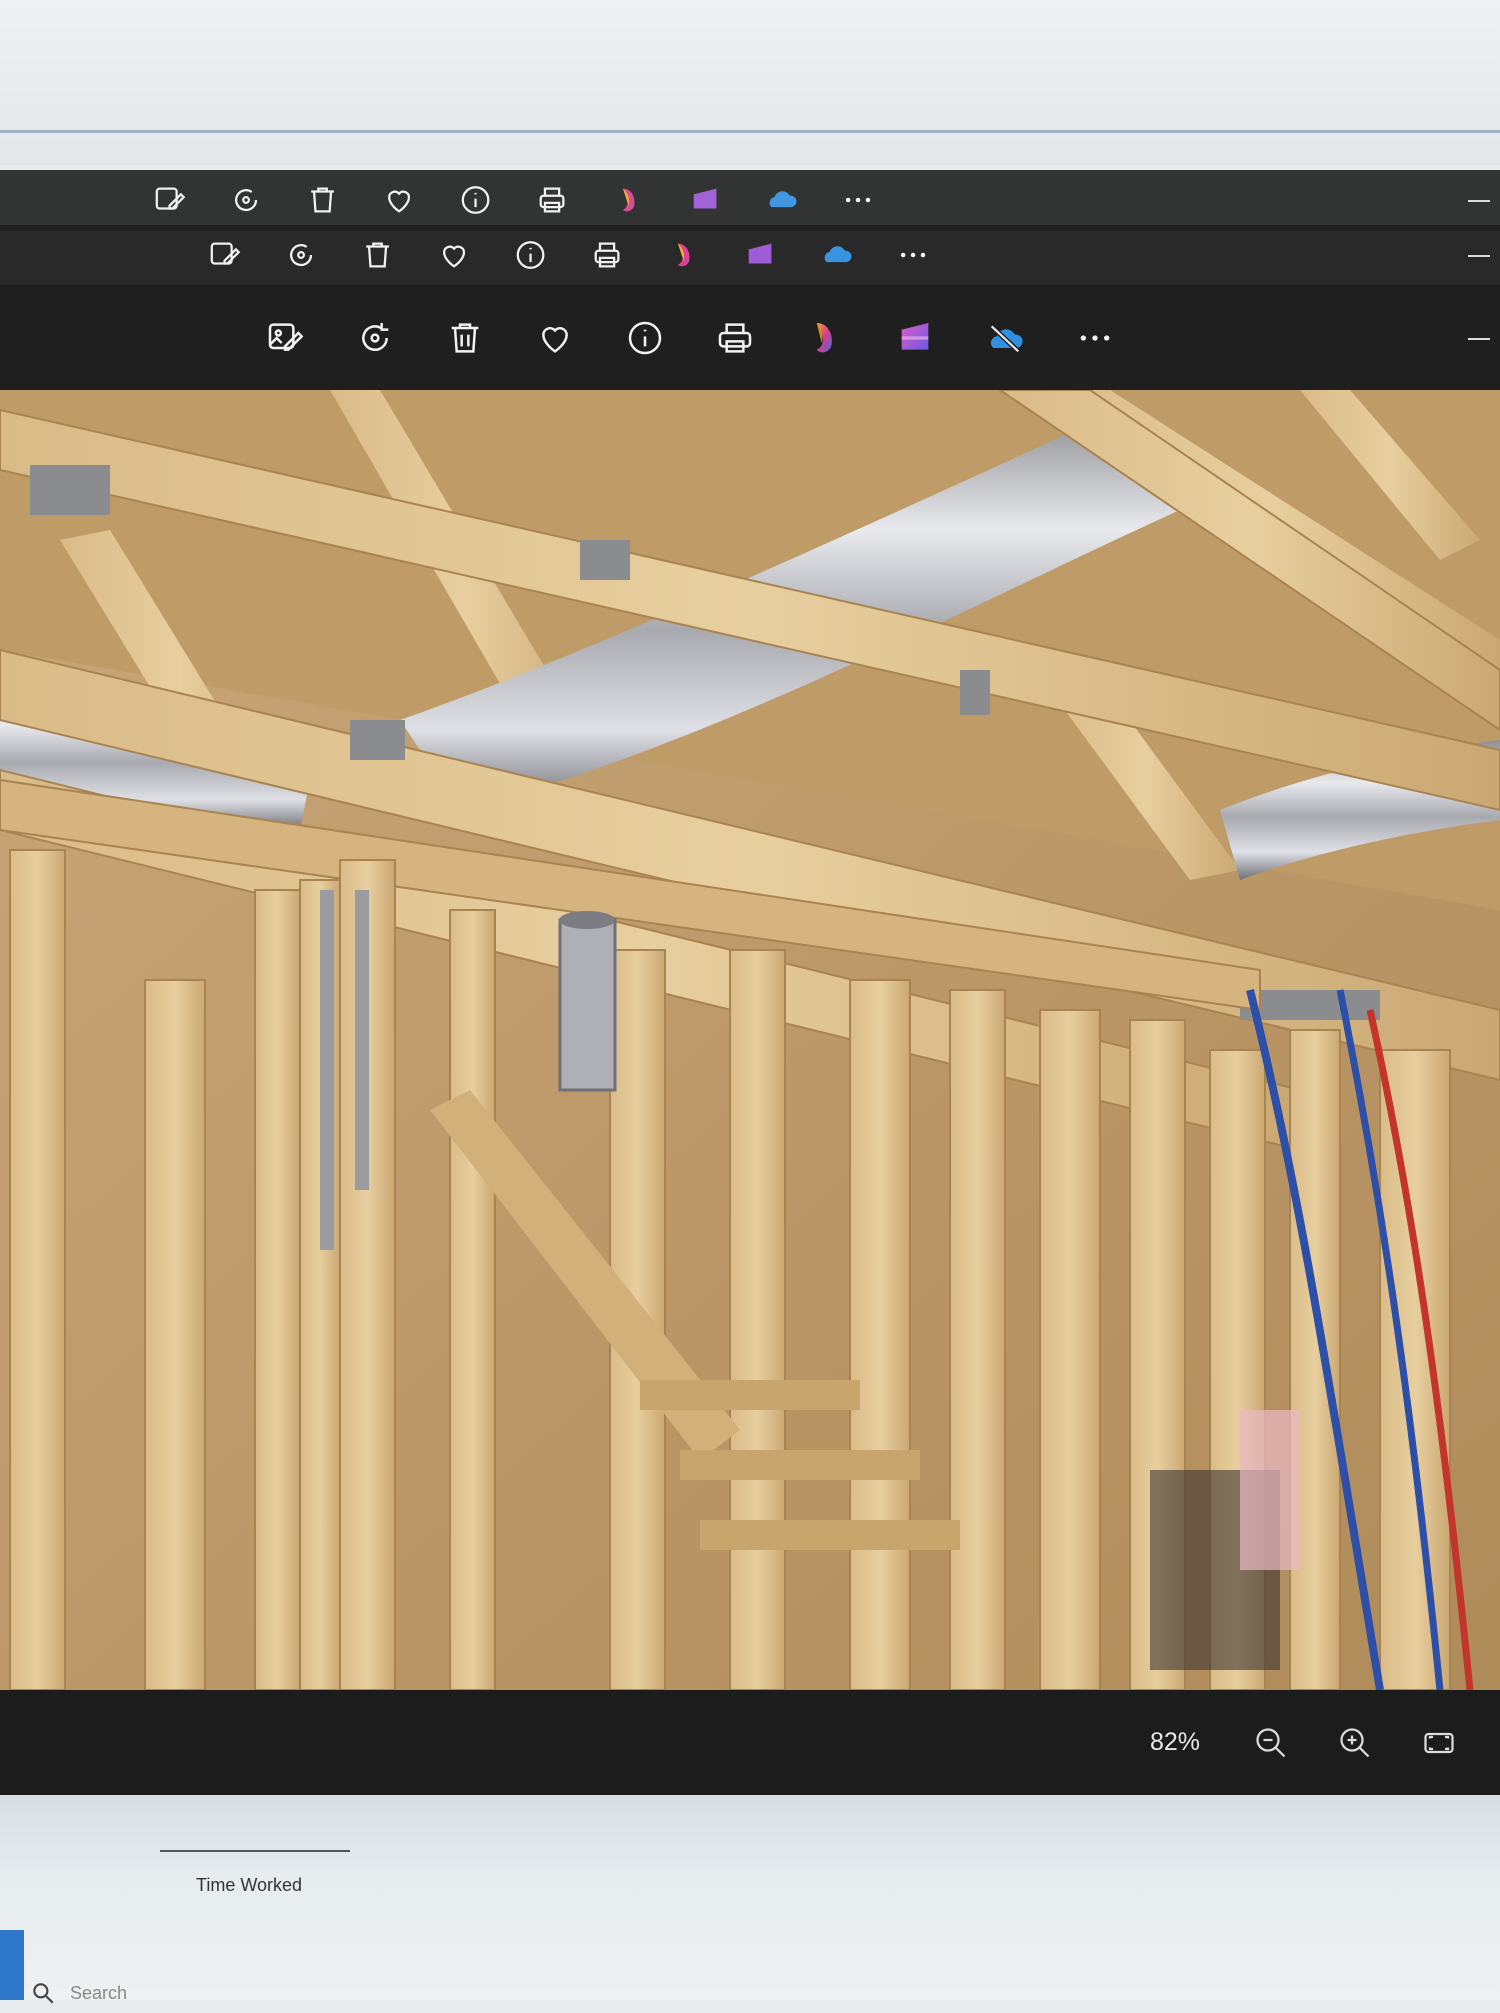 This screenshot has height=2013, width=1500. I want to click on fit-to-window-button, so click(1439, 1743).